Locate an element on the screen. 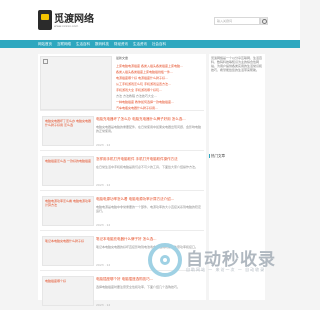  header: 觅渡网络 www.xxxxx.com 输入关键词 is located at coordinates (150, 20).